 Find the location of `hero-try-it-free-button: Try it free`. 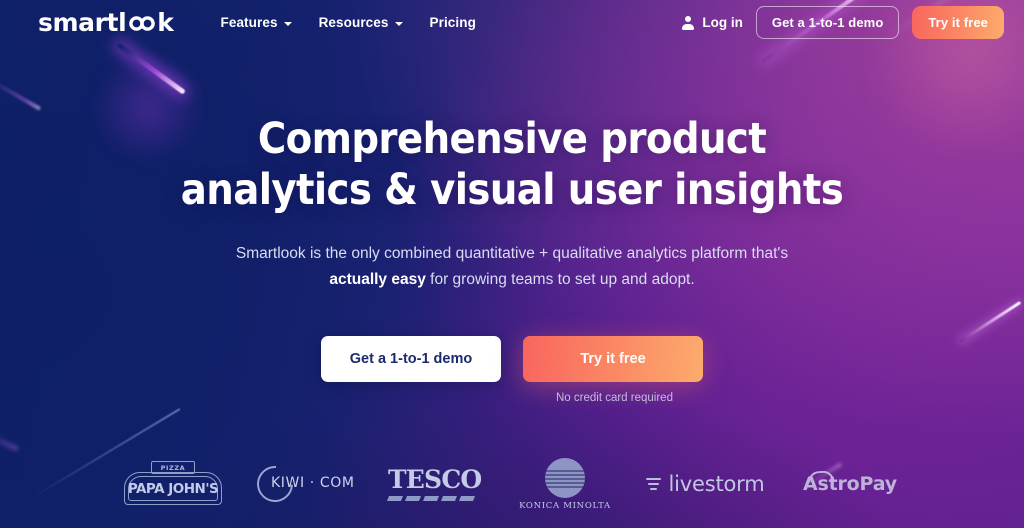

hero-try-it-free-button: Try it free is located at coordinates (613, 358).